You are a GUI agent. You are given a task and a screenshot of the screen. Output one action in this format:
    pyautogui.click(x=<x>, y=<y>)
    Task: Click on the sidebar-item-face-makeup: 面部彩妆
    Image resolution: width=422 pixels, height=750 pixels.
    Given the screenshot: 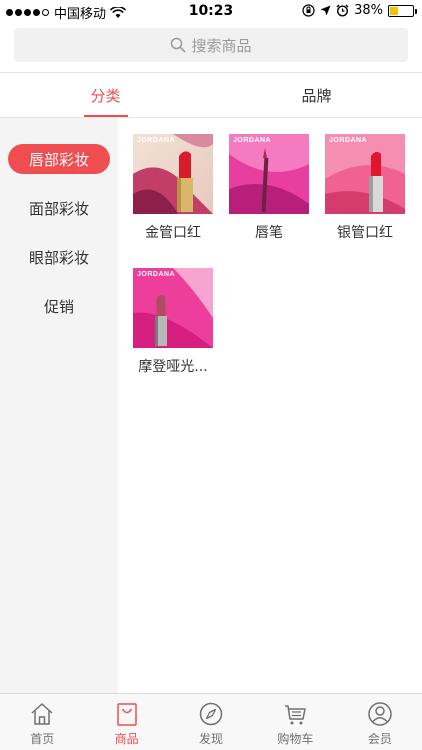 What is the action you would take?
    pyautogui.click(x=59, y=208)
    